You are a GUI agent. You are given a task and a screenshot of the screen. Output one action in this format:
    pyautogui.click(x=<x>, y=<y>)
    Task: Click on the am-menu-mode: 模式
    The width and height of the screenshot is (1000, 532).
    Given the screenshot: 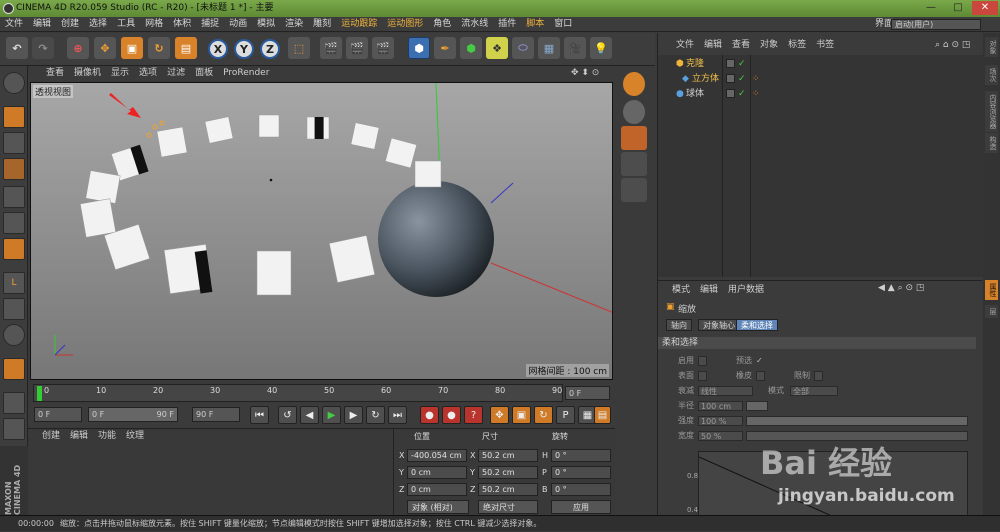 What is the action you would take?
    pyautogui.click(x=676, y=290)
    